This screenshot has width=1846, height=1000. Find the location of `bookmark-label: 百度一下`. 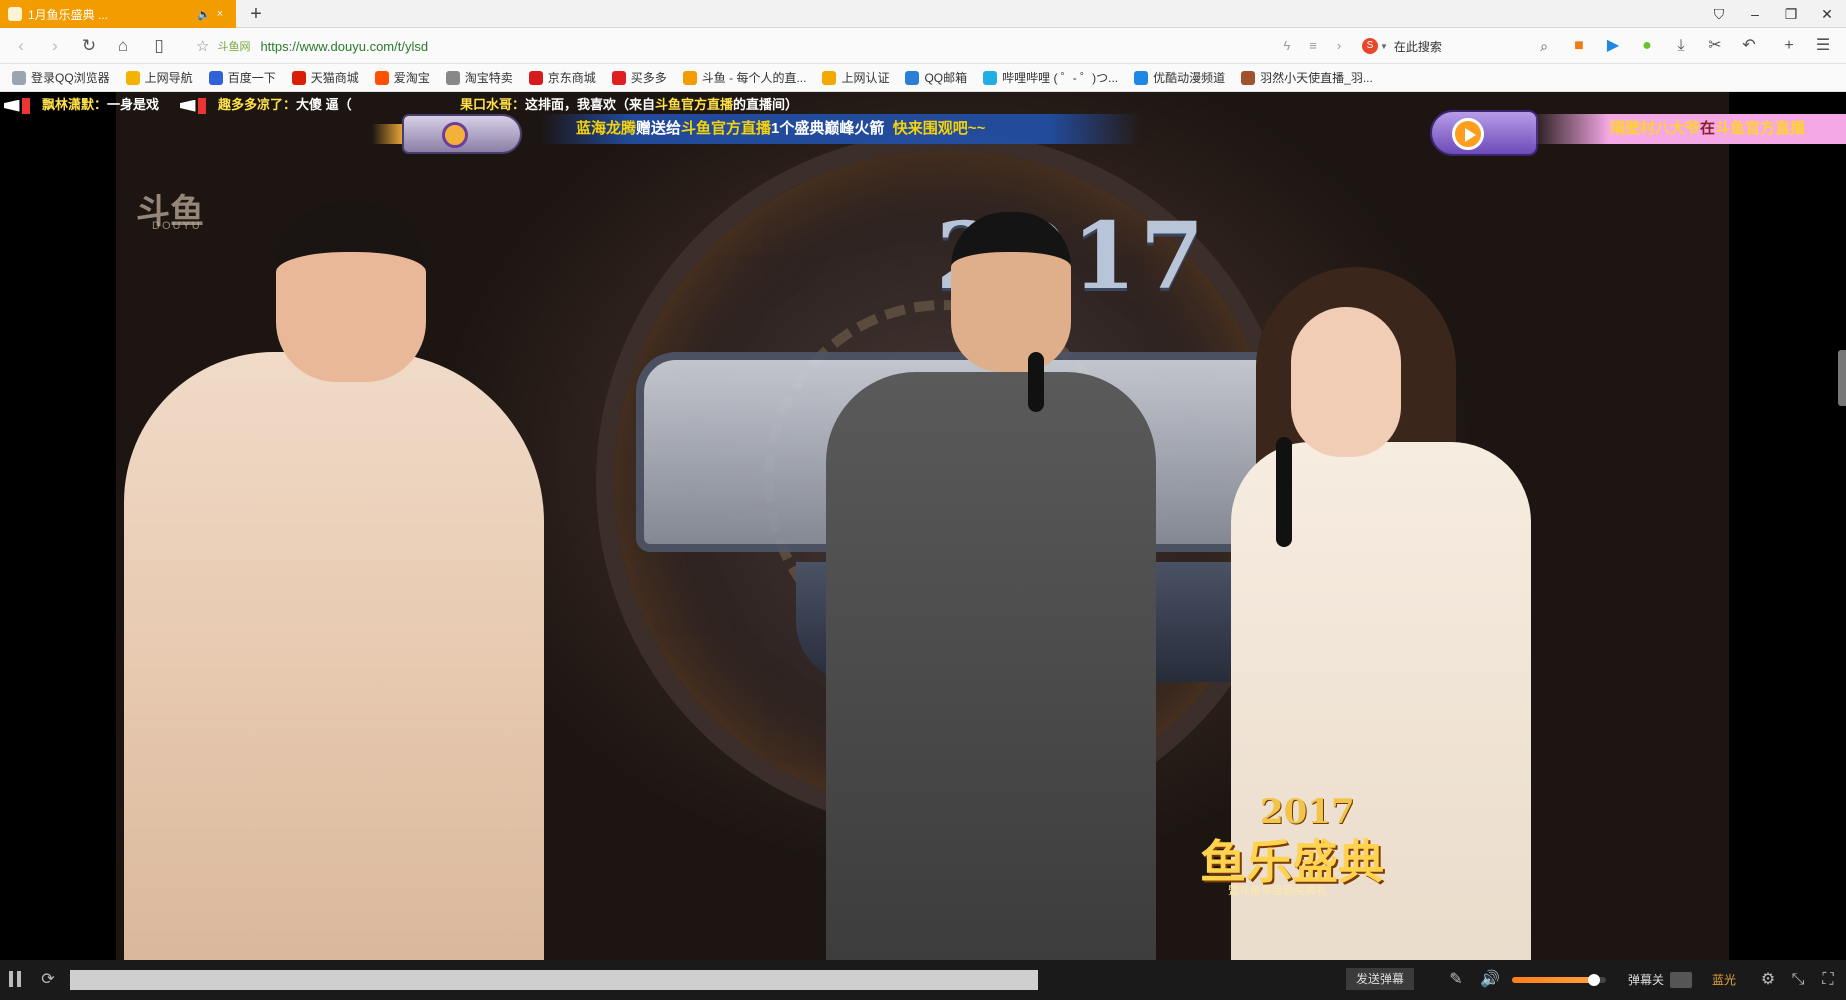

bookmark-label: 百度一下 is located at coordinates (251, 78).